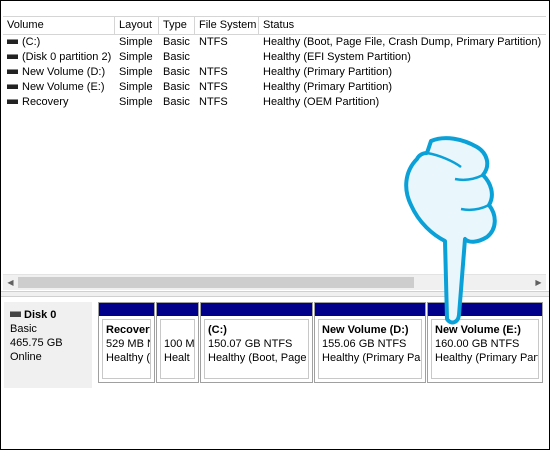 The width and height of the screenshot is (550, 450). I want to click on disk-type: Basic, so click(23, 329).